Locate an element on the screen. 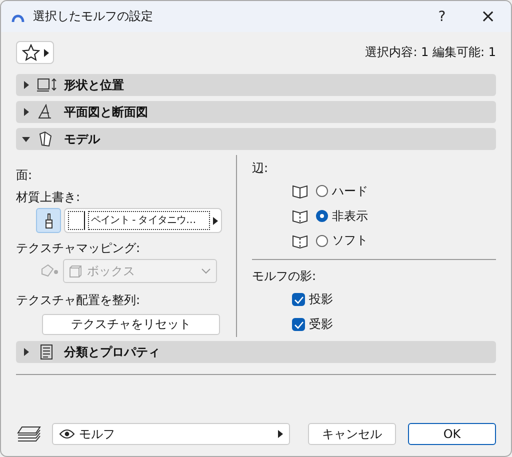 Image resolution: width=512 pixels, height=457 pixels. layers-icon is located at coordinates (29, 434).